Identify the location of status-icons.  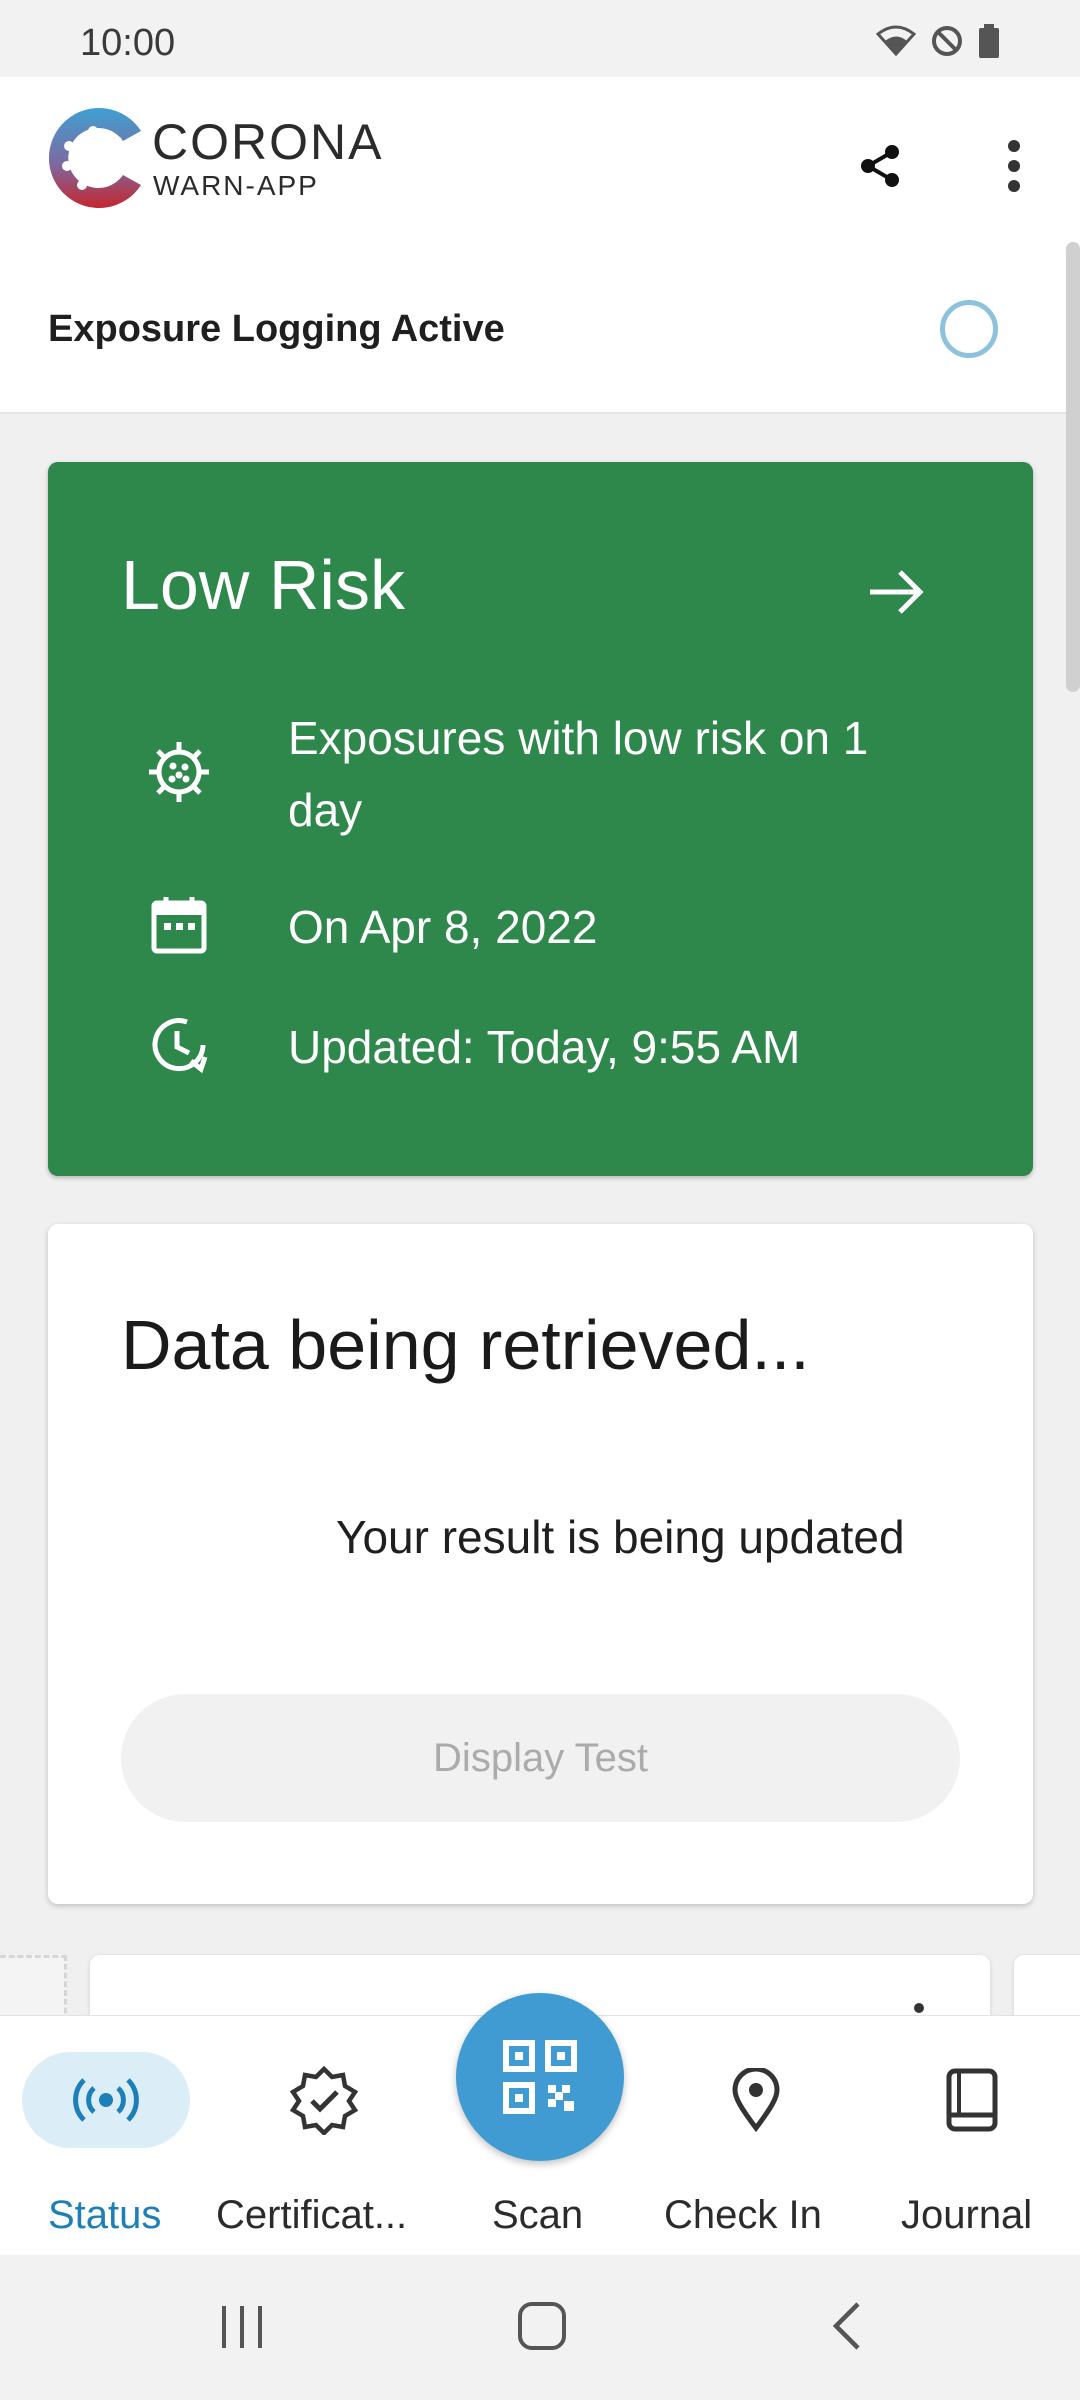
(937, 43).